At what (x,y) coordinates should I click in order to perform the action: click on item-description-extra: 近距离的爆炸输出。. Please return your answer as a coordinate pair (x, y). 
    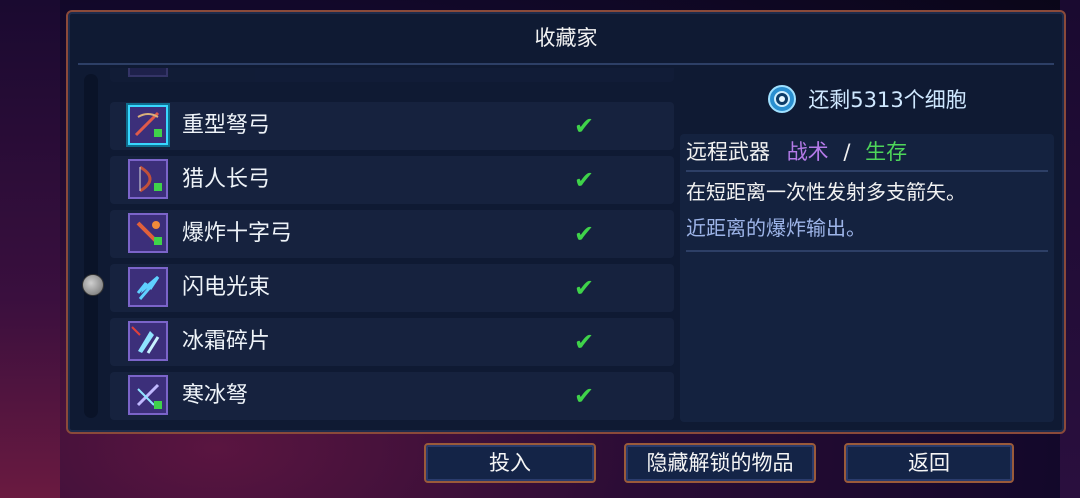
    Looking at the image, I should click on (867, 232).